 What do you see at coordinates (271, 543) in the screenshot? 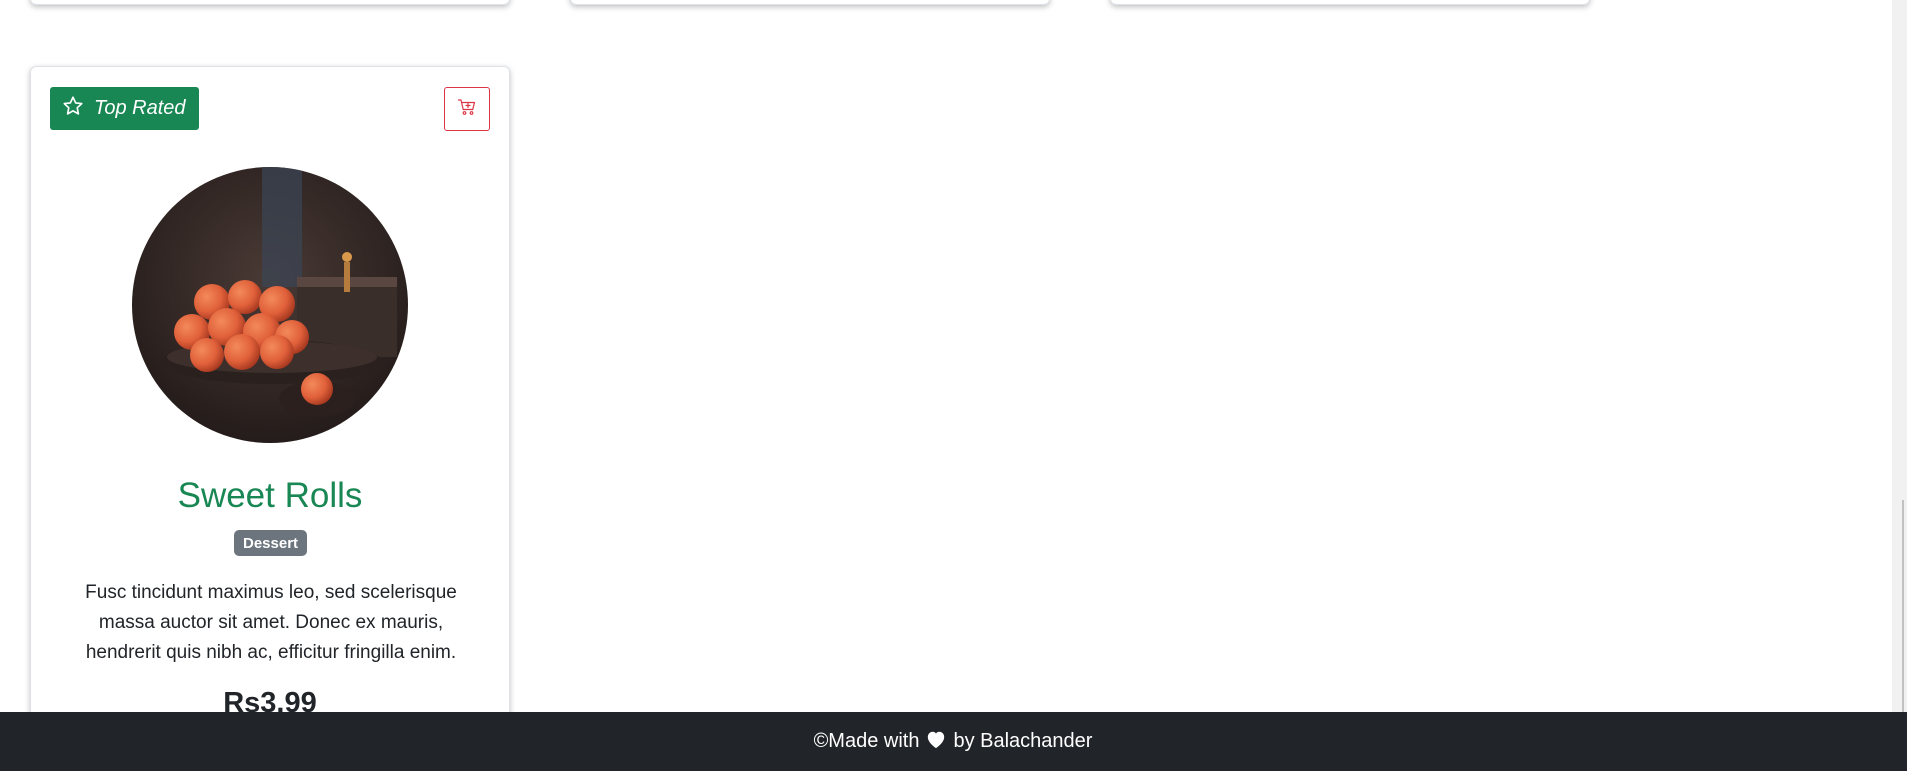
I see `category-badge: Dessert` at bounding box center [271, 543].